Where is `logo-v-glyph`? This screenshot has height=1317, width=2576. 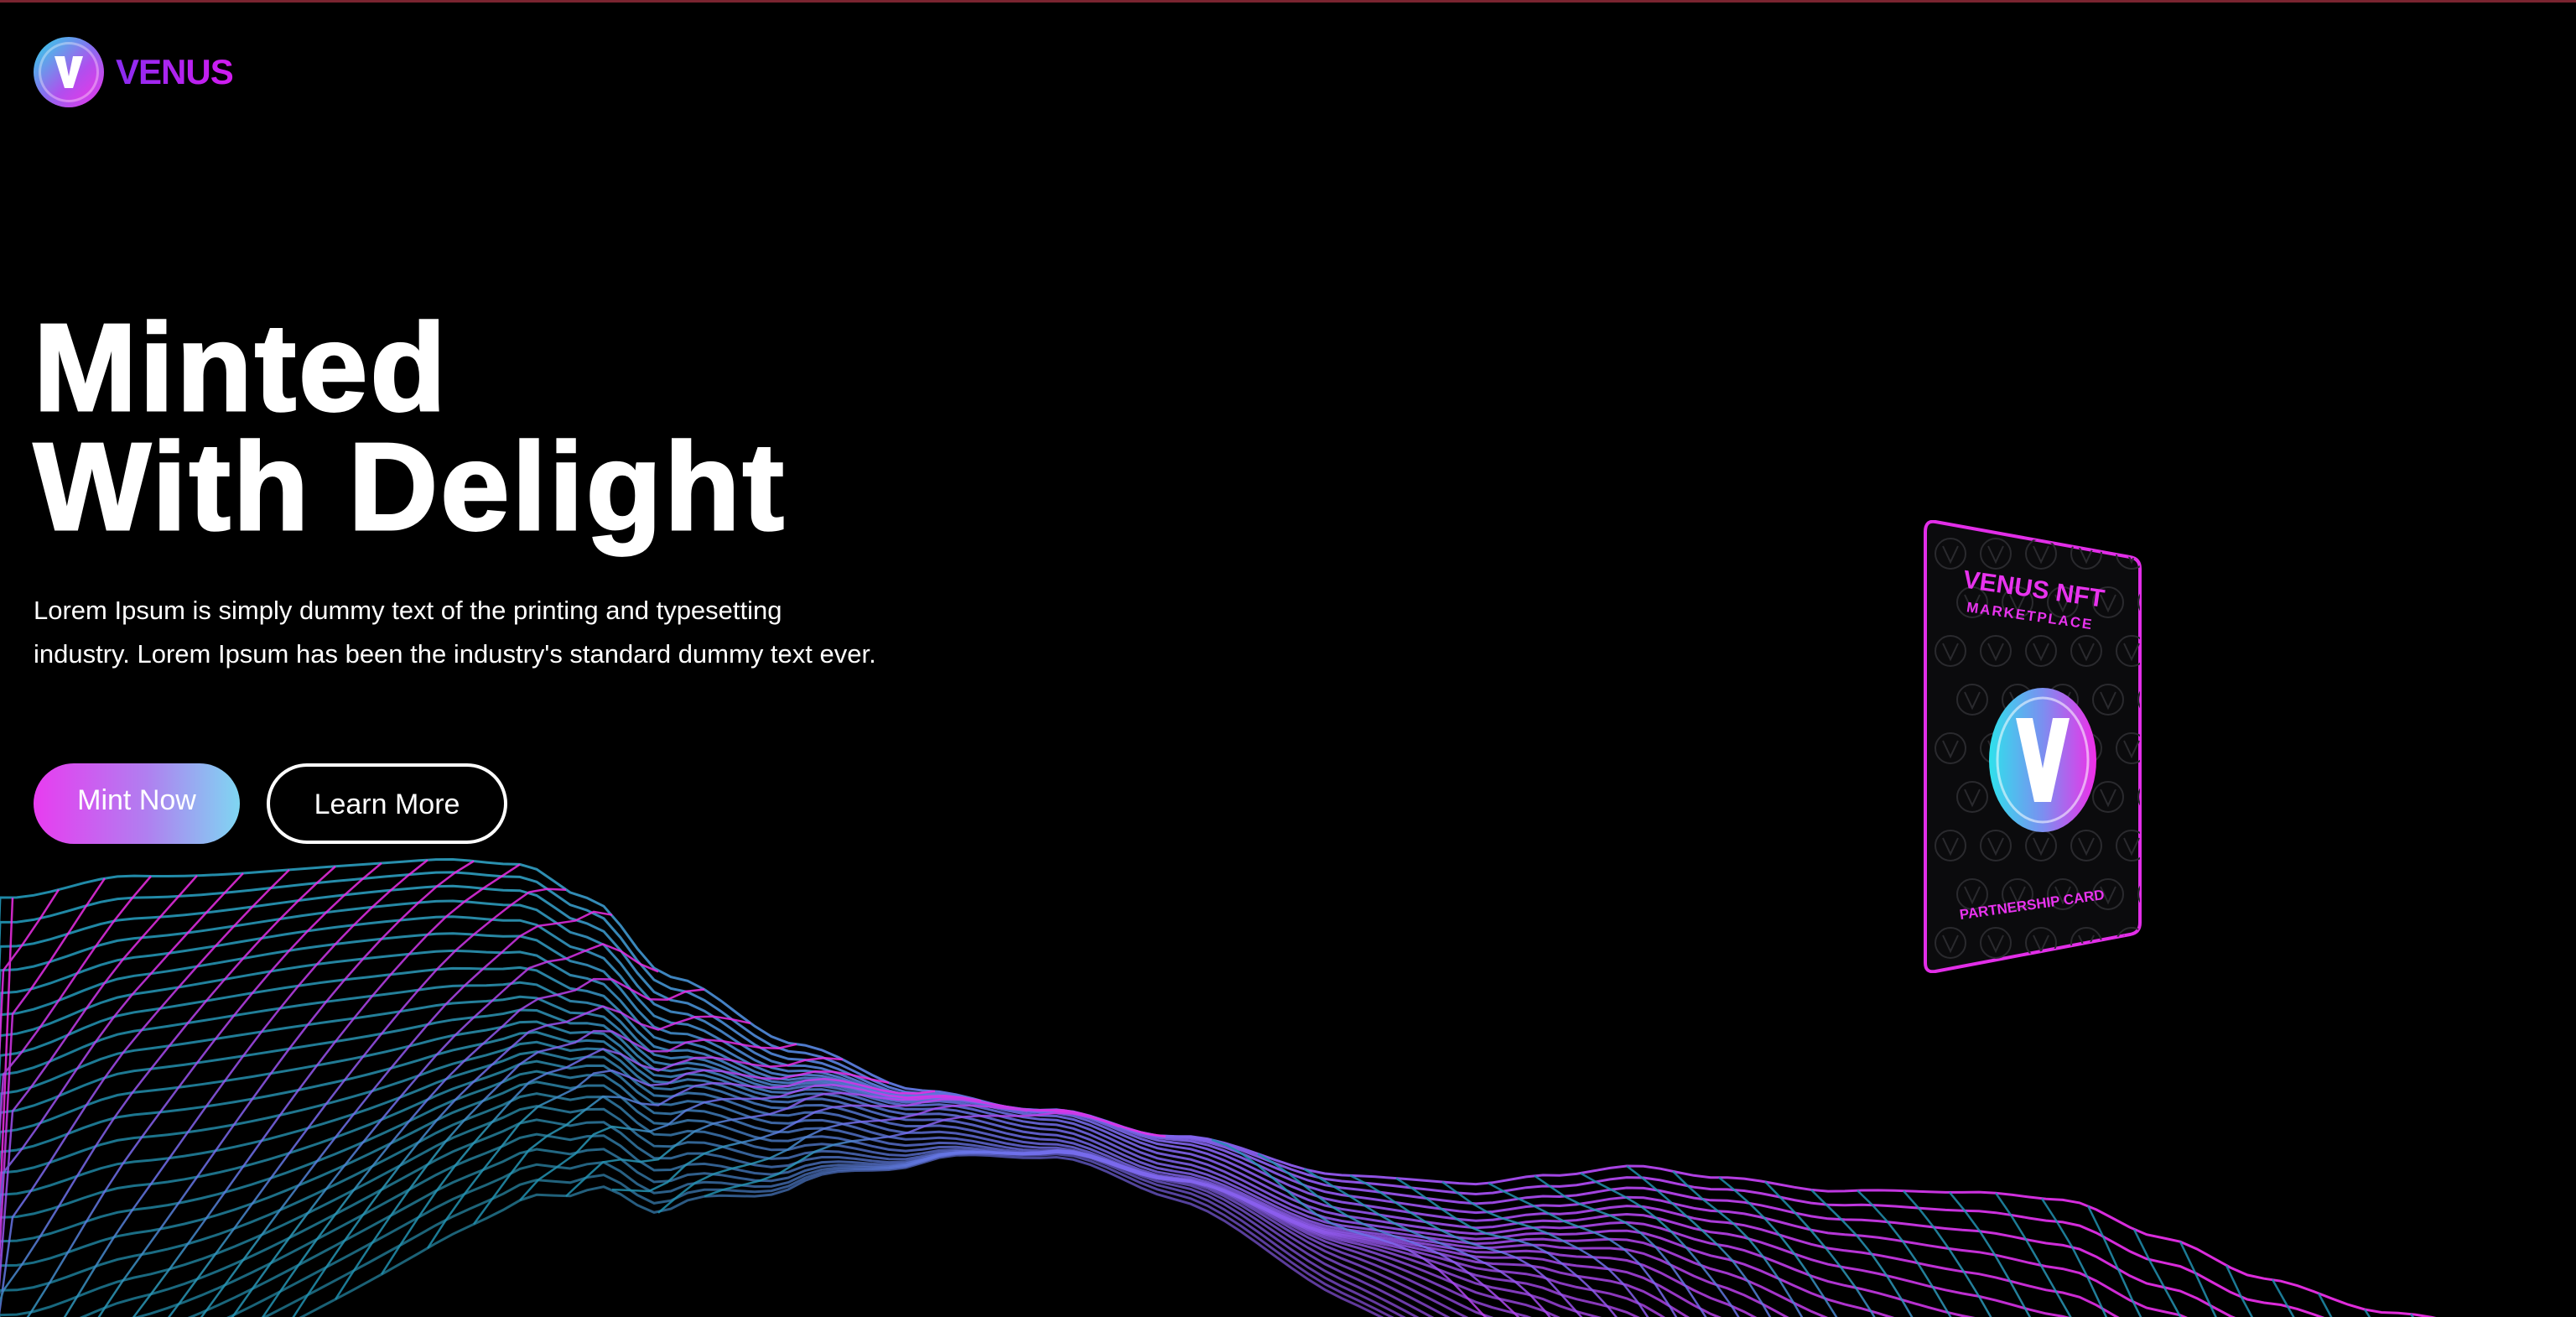 logo-v-glyph is located at coordinates (69, 72).